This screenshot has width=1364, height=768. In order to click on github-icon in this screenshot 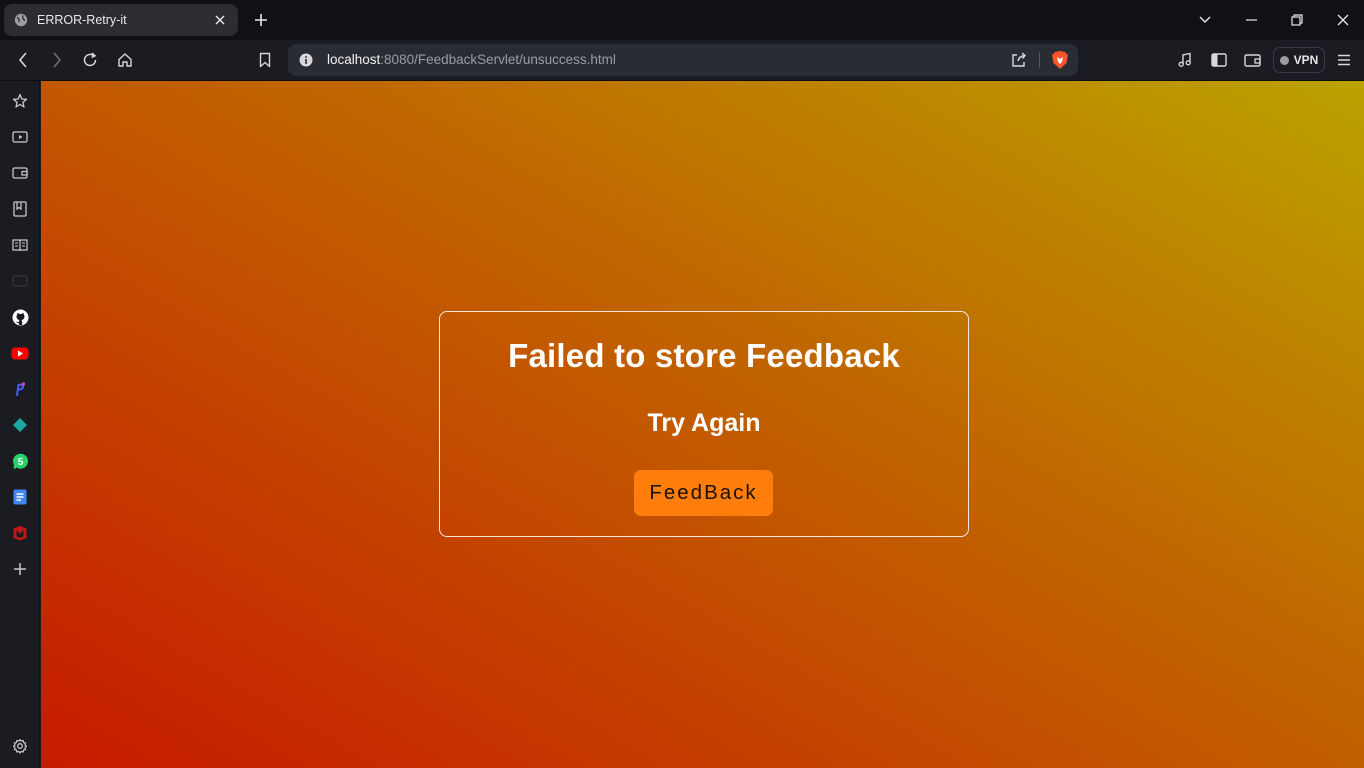, I will do `click(20, 317)`.